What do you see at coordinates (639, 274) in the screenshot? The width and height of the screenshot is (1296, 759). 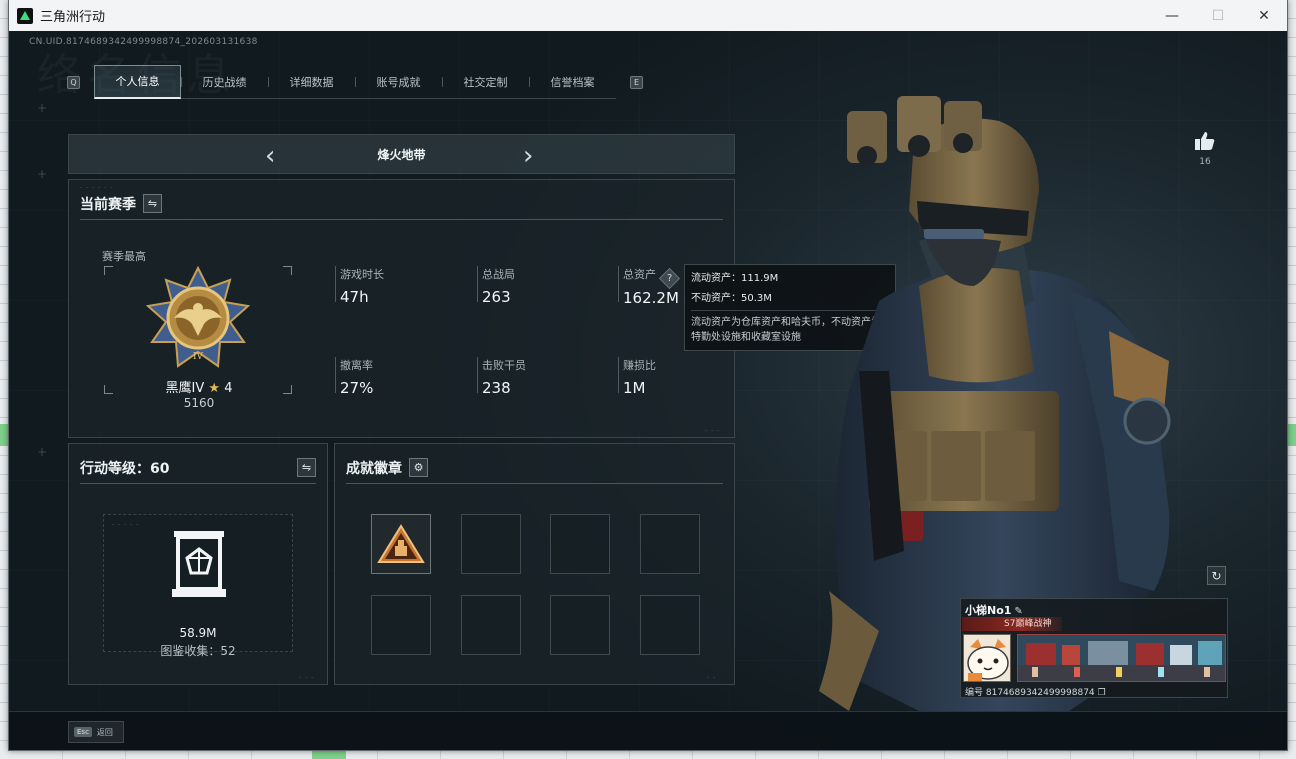 I see `stat-label-text: 总资产` at bounding box center [639, 274].